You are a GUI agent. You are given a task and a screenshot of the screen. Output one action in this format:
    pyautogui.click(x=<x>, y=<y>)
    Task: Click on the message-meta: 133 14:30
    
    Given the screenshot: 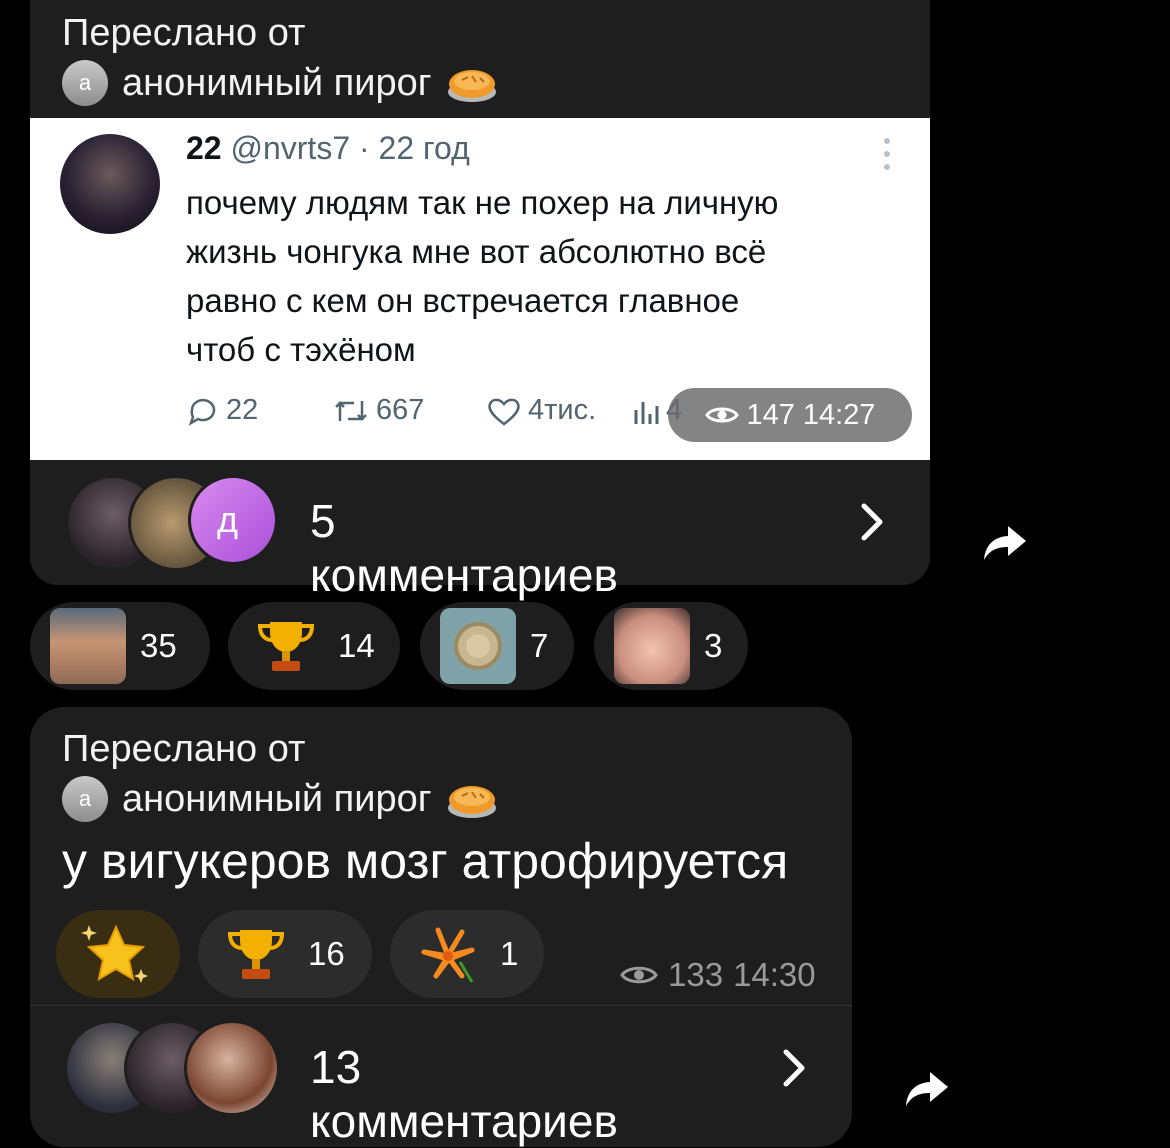 What is the action you would take?
    pyautogui.click(x=718, y=975)
    